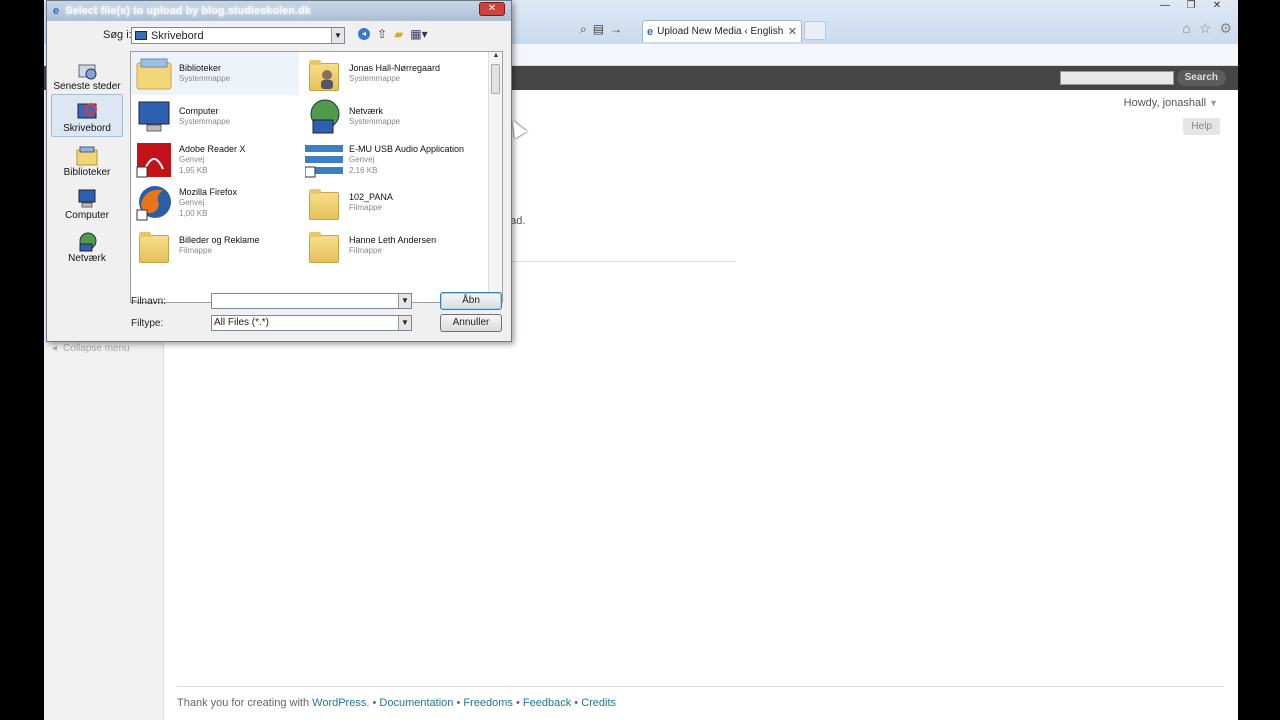 The width and height of the screenshot is (1280, 720). I want to click on list-item: Mozilla Firefox Genvej 1,00 KB, so click(215, 202).